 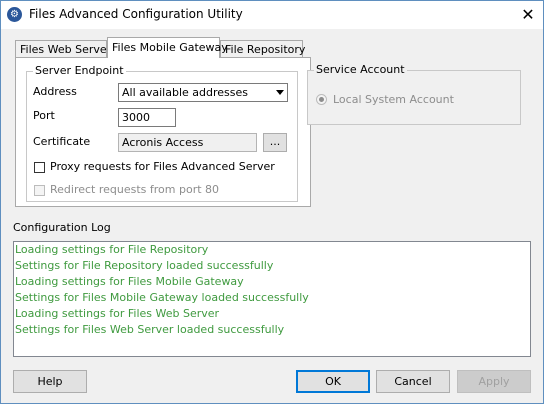 What do you see at coordinates (528, 15) in the screenshot?
I see `close-button: ✕` at bounding box center [528, 15].